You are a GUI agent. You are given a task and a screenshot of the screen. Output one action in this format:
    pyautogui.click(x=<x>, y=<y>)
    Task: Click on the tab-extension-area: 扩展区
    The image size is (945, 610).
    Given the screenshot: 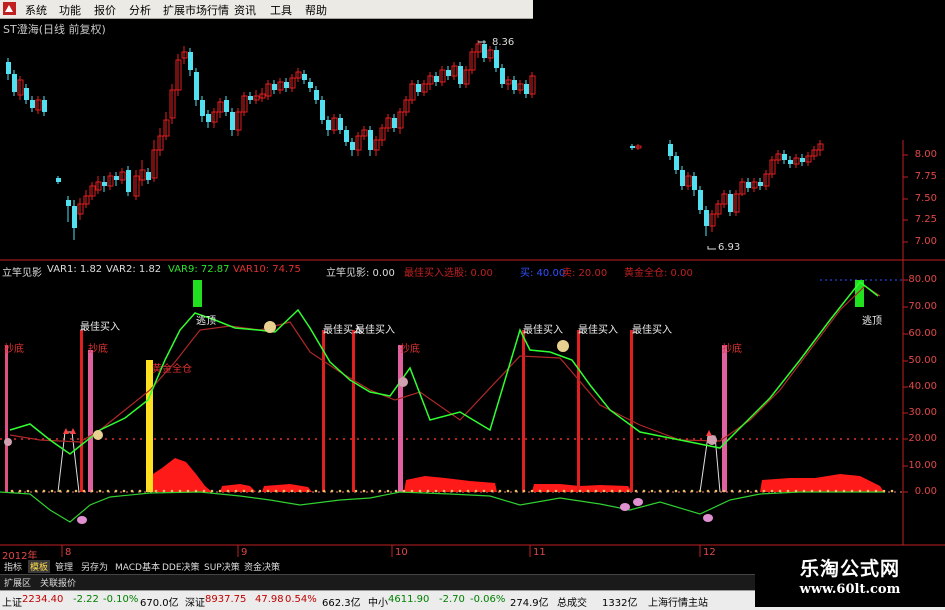 What is the action you would take?
    pyautogui.click(x=17, y=582)
    